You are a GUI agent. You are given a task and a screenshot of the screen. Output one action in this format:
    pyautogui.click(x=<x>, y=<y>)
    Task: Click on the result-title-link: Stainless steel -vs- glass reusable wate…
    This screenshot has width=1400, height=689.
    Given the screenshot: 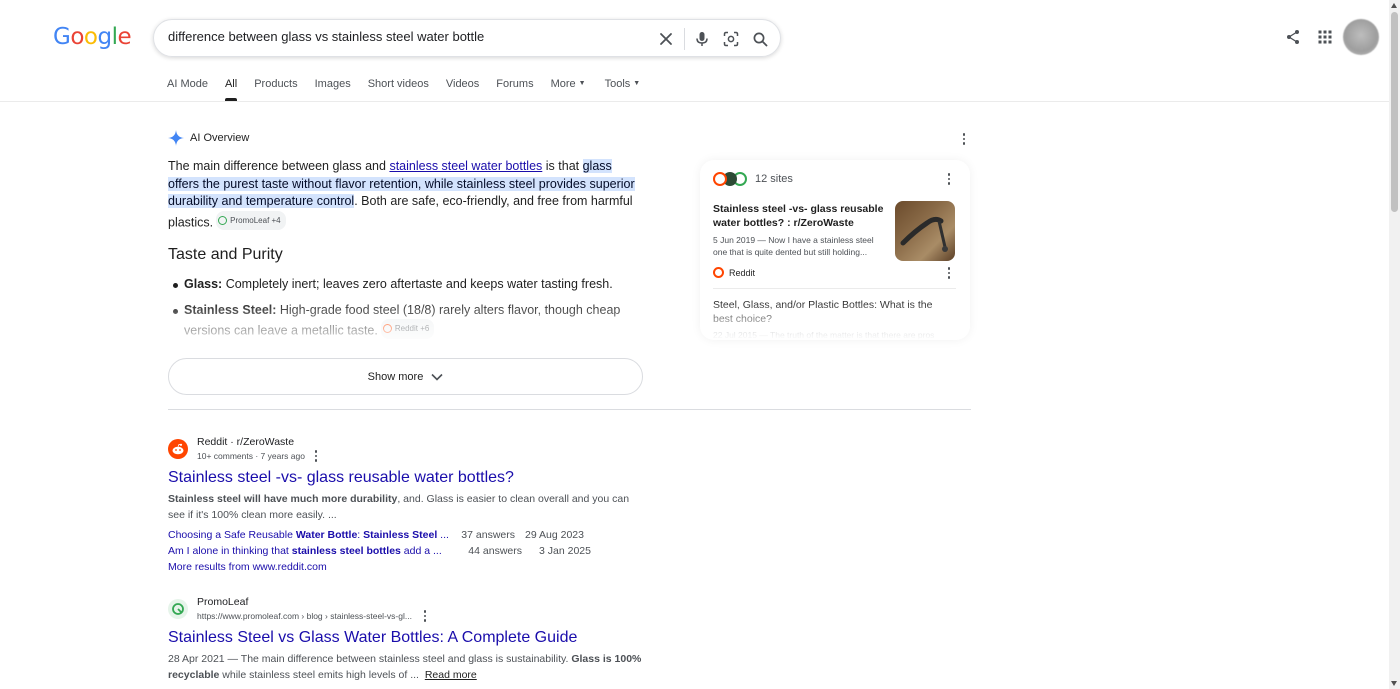 What is the action you would take?
    pyautogui.click(x=408, y=478)
    